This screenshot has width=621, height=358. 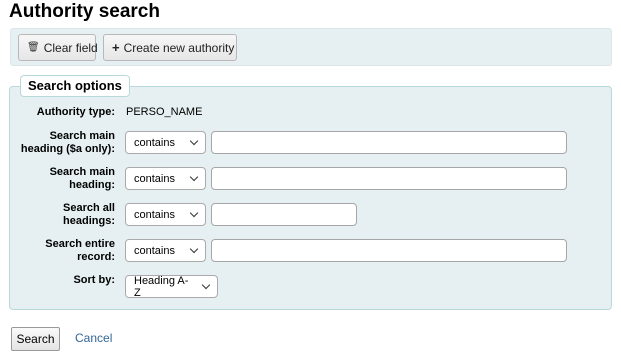 What do you see at coordinates (89, 221) in the screenshot?
I see `all-headings-label-line2: headings:` at bounding box center [89, 221].